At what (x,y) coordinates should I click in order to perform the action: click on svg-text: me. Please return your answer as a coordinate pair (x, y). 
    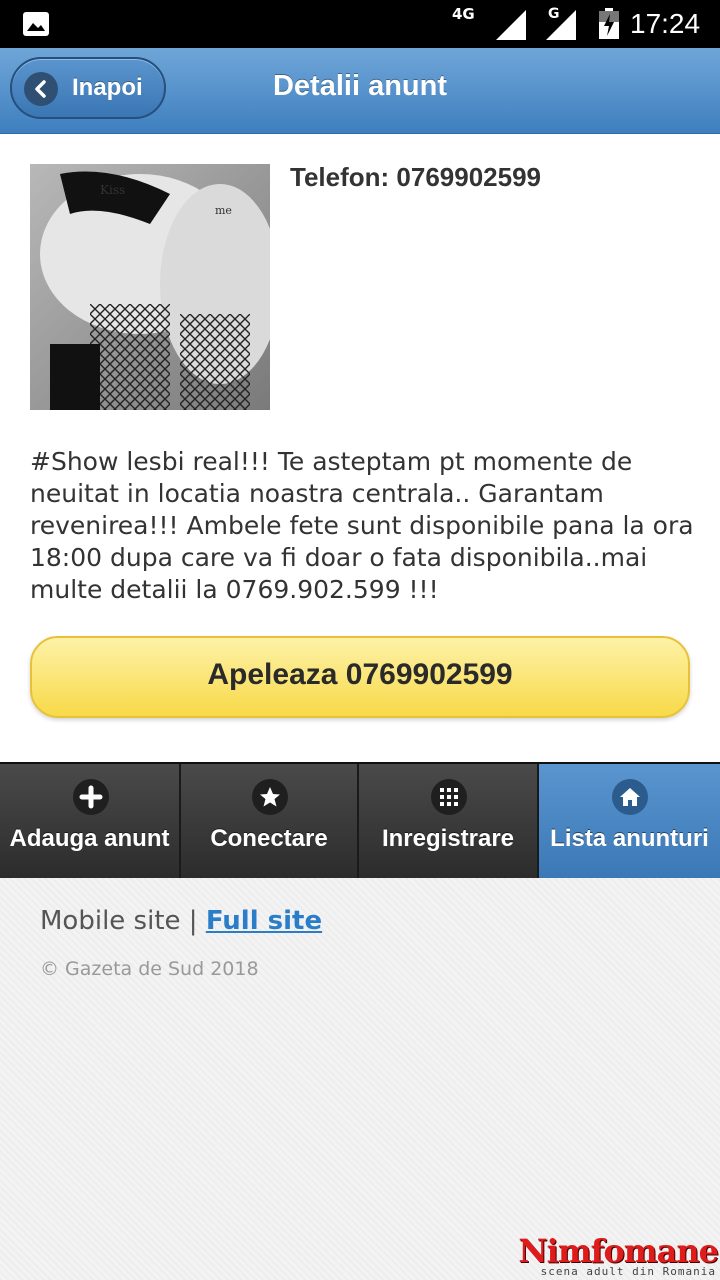
    Looking at the image, I should click on (223, 210).